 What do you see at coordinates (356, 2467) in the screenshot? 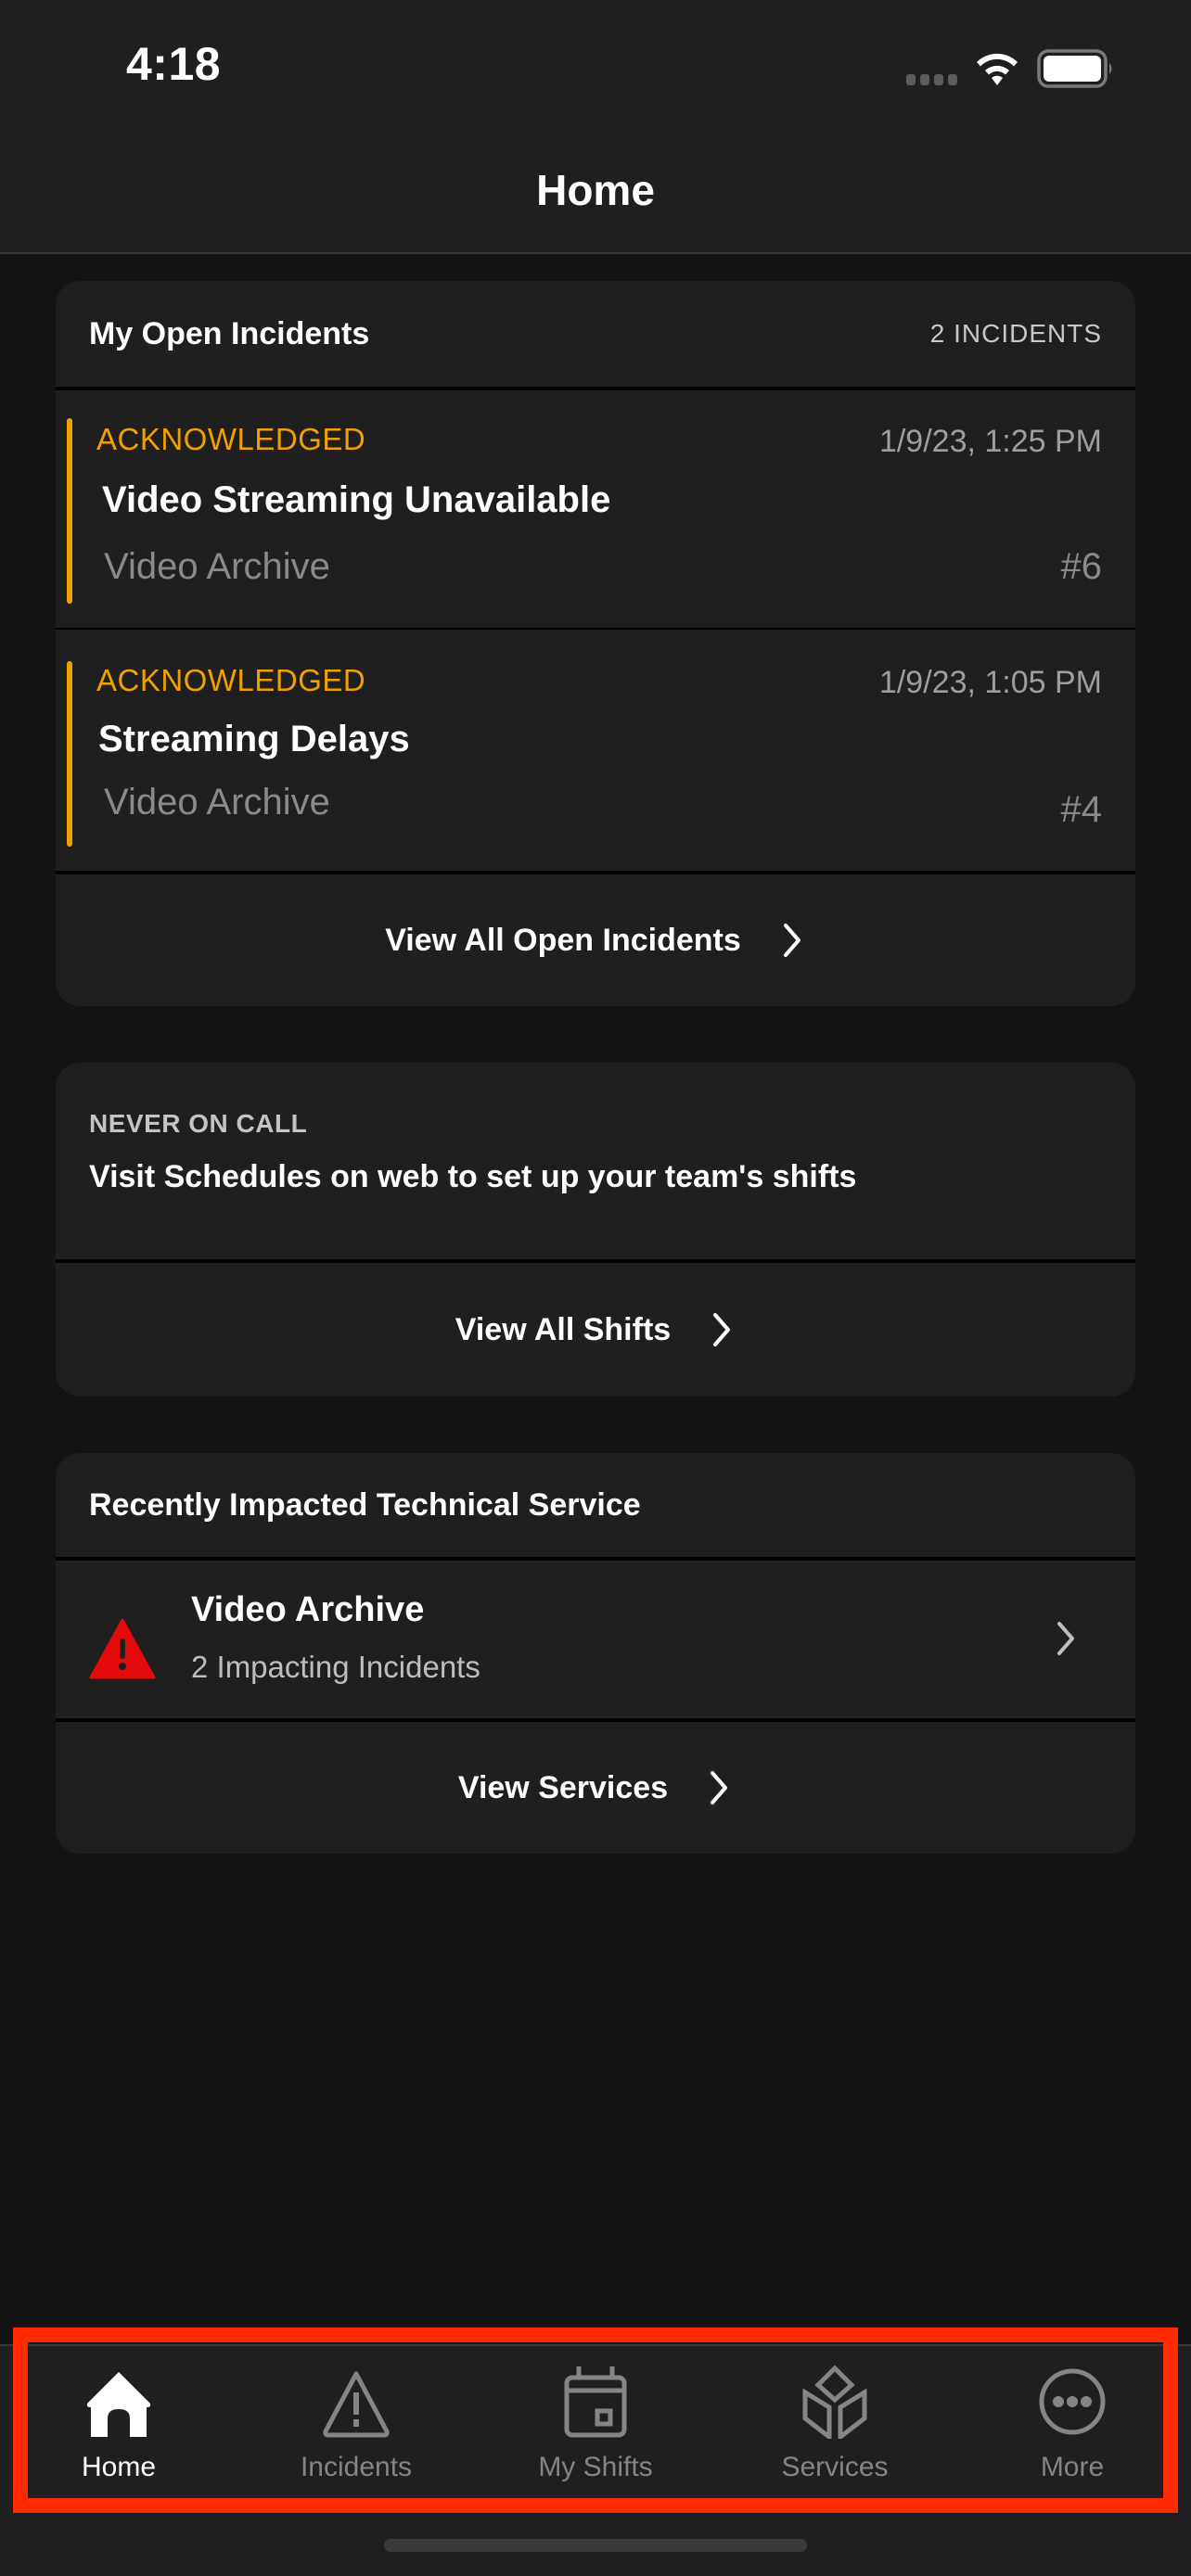
I see `tab-incidents-label: Incidents` at bounding box center [356, 2467].